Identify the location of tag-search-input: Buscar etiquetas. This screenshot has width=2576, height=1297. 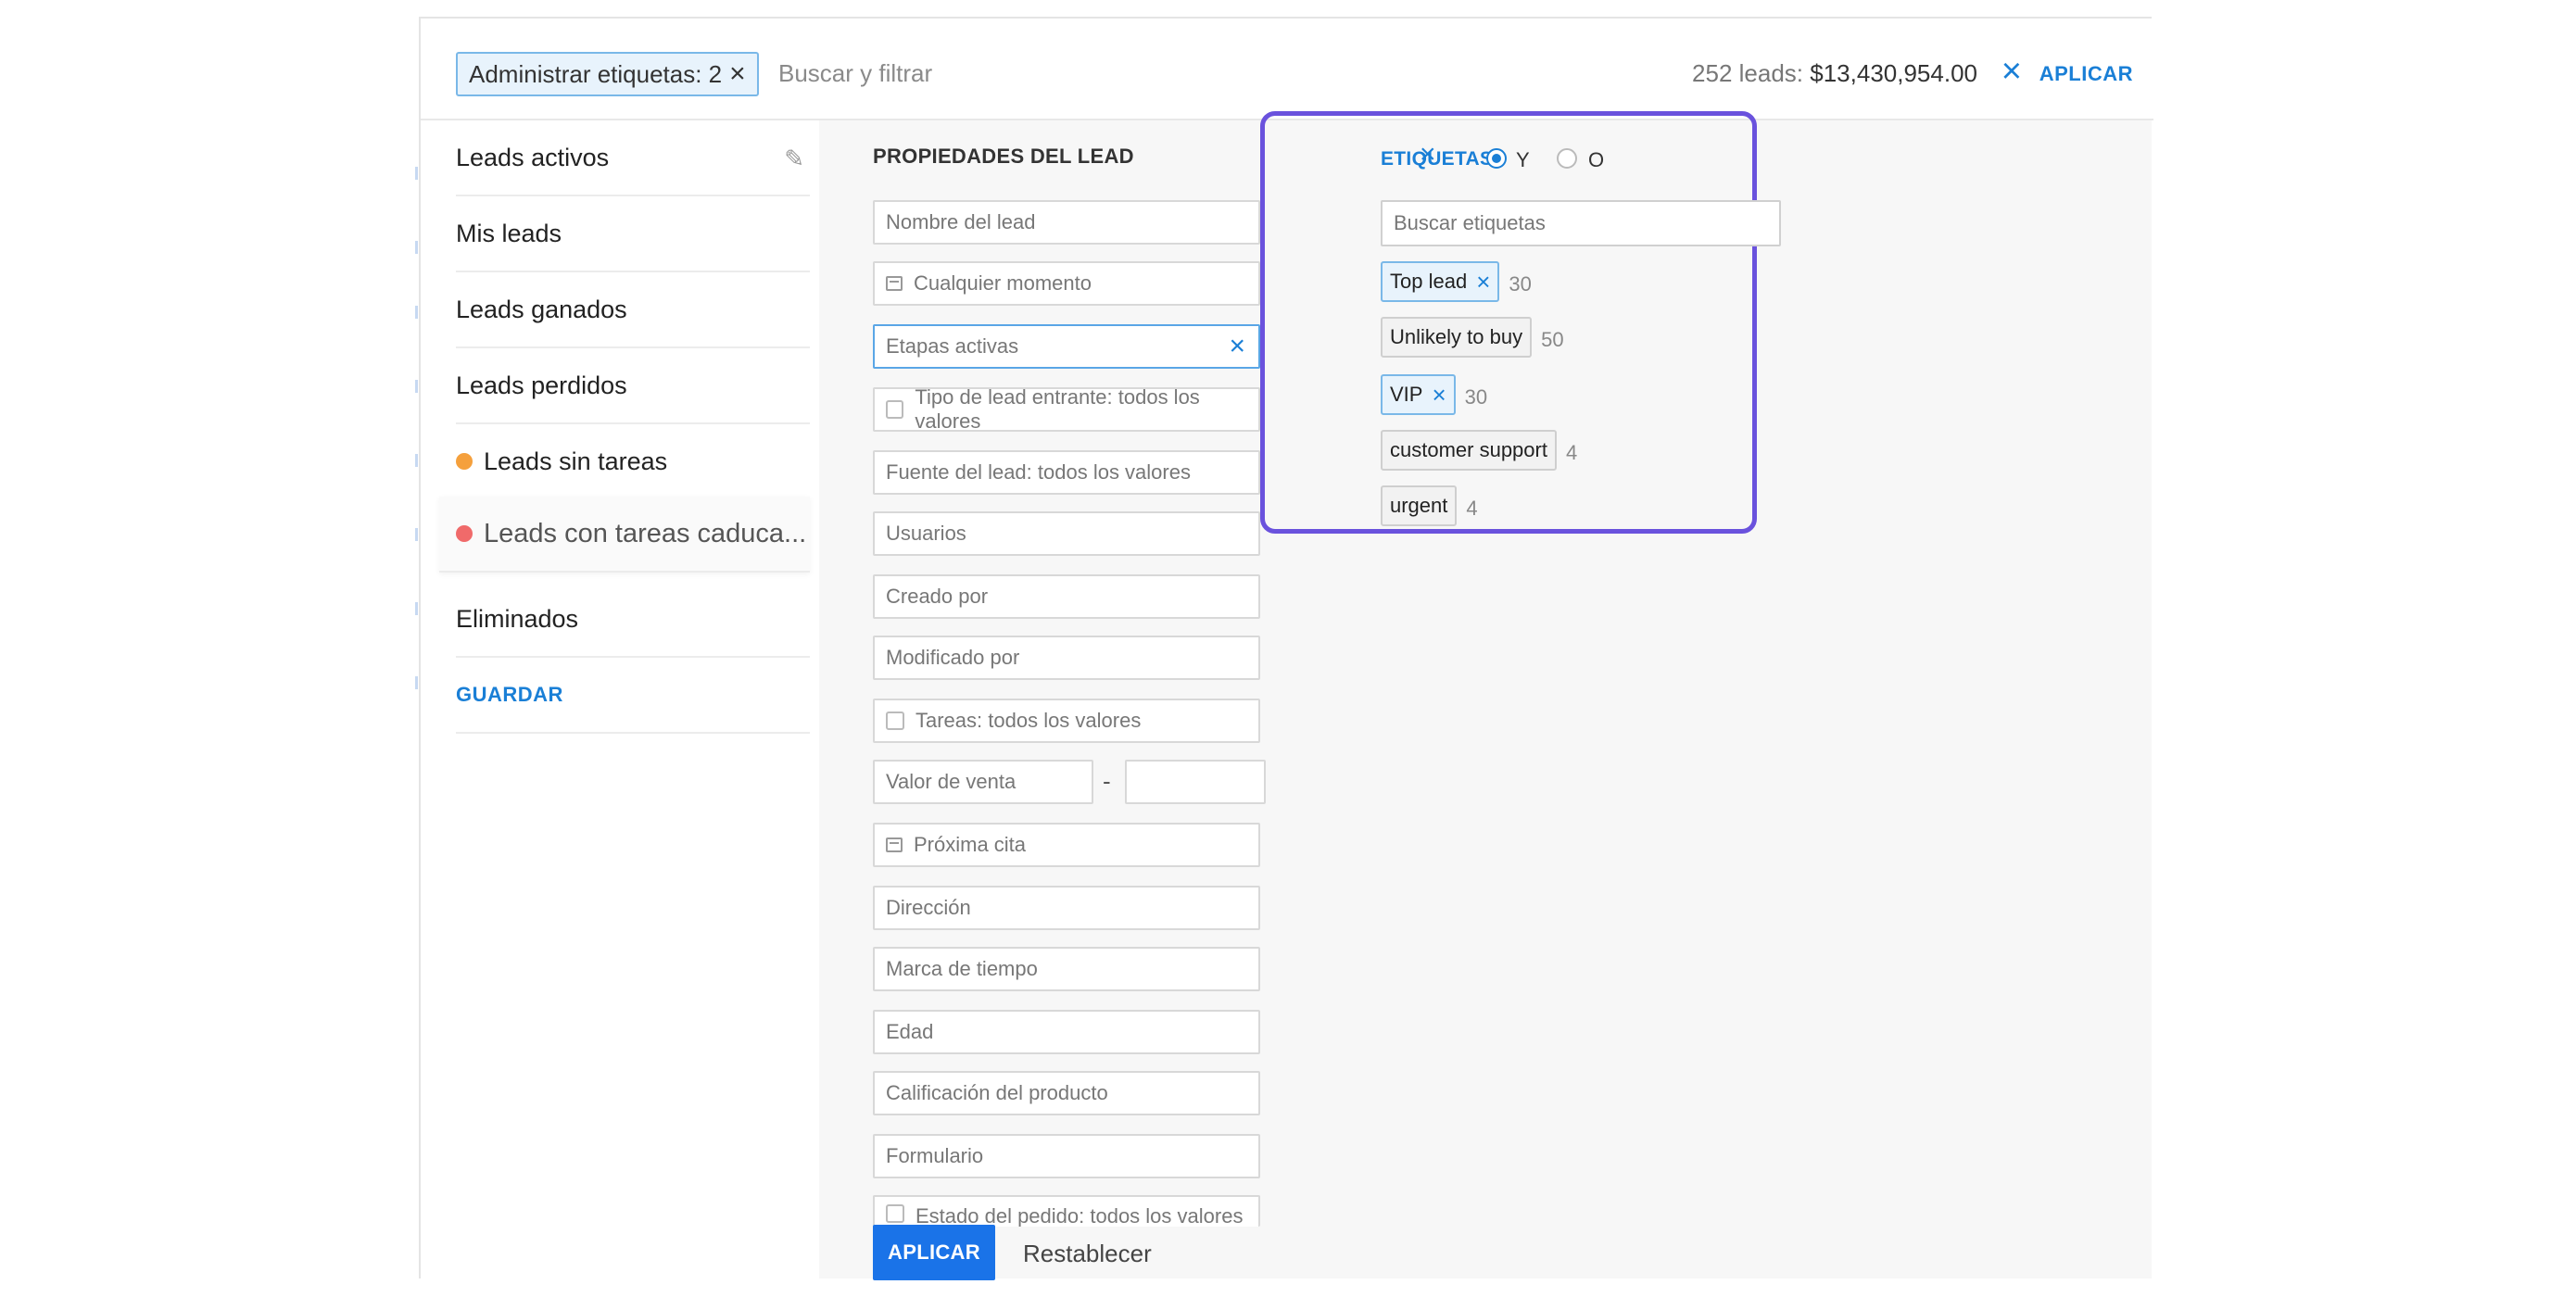
(1581, 223).